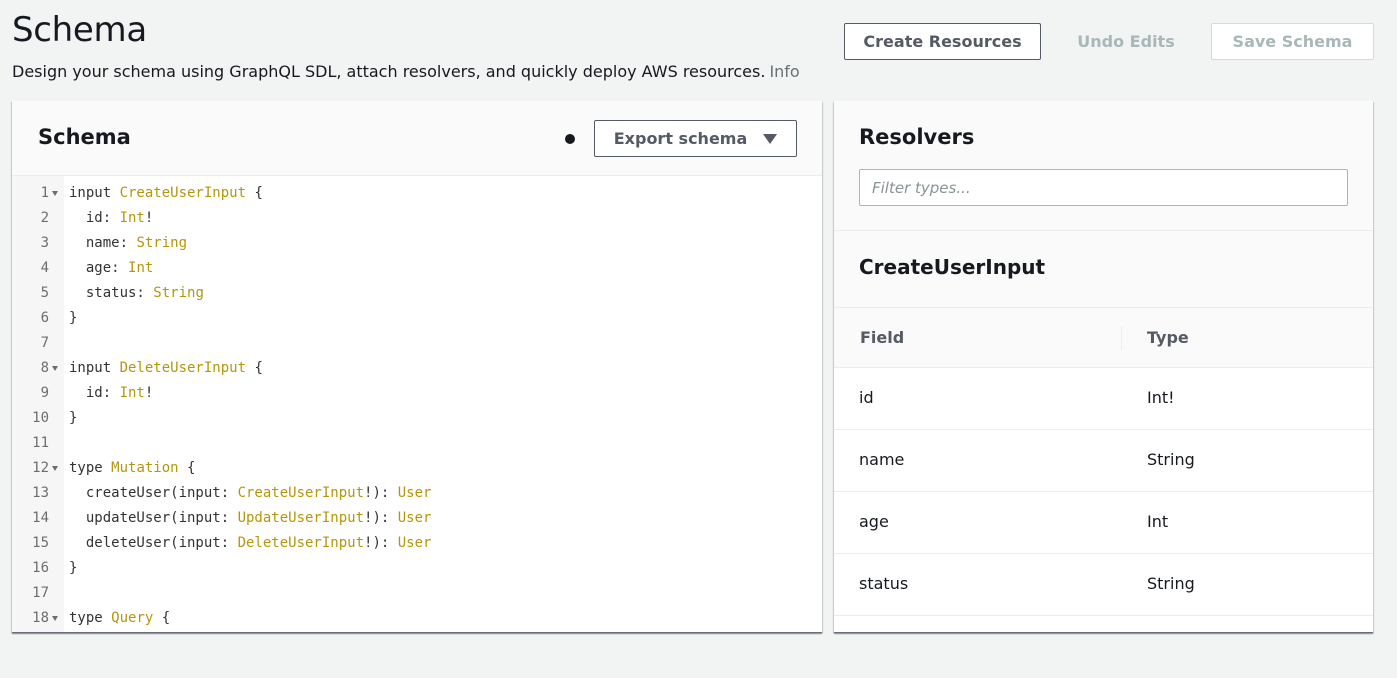  Describe the element at coordinates (136, 293) in the screenshot. I see `code-text: status: String` at that location.